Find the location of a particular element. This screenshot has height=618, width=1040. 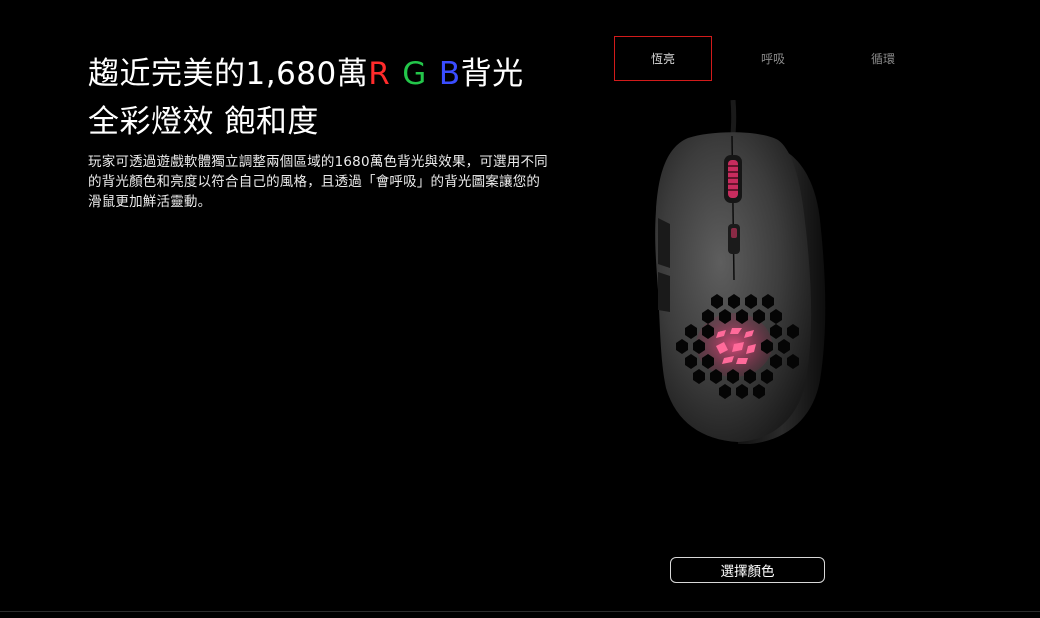

headline-line-1: 趨近完美的1,680萬R G B背光 is located at coordinates (323, 74).